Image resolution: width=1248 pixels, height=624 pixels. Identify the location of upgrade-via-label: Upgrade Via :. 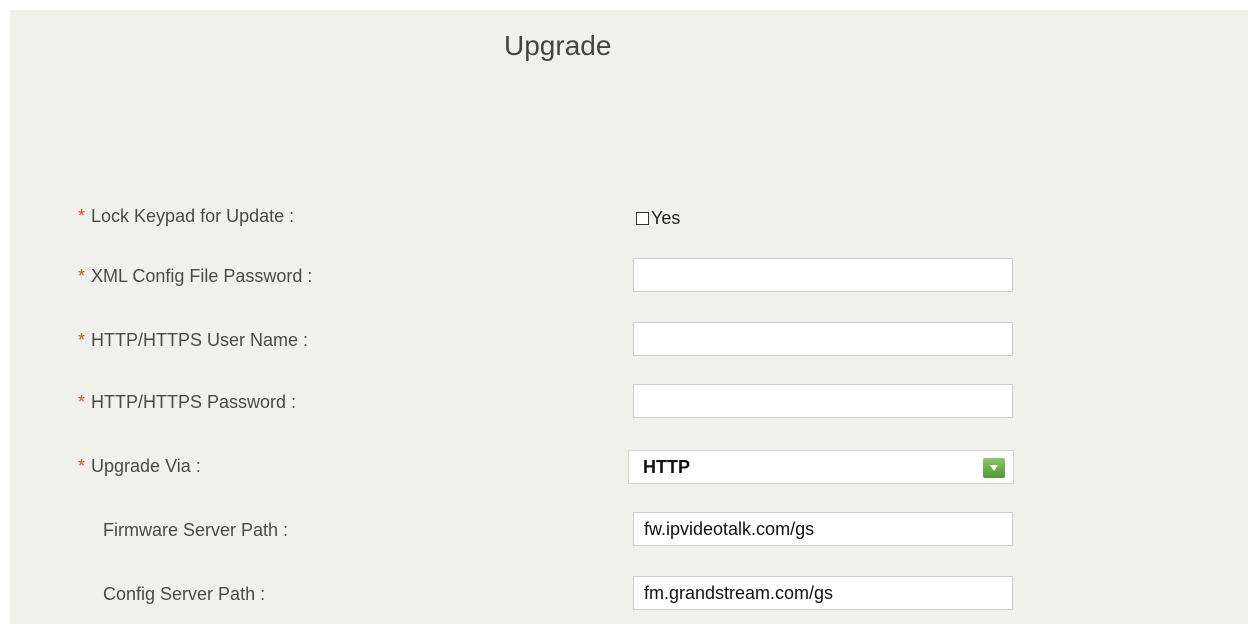
(146, 466).